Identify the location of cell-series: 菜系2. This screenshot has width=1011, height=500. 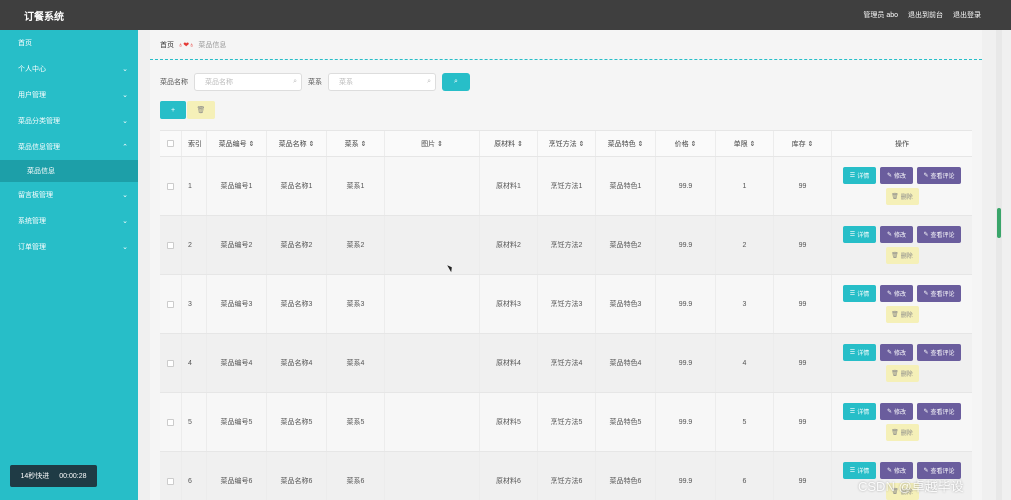
(356, 245).